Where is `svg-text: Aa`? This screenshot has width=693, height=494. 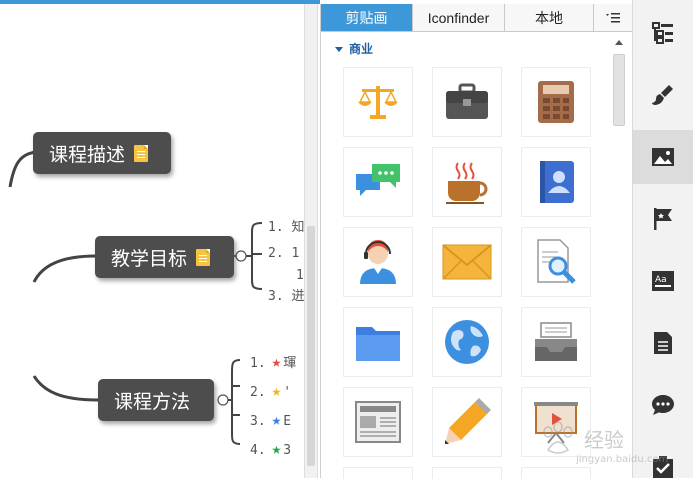 svg-text: Aa is located at coordinates (661, 280).